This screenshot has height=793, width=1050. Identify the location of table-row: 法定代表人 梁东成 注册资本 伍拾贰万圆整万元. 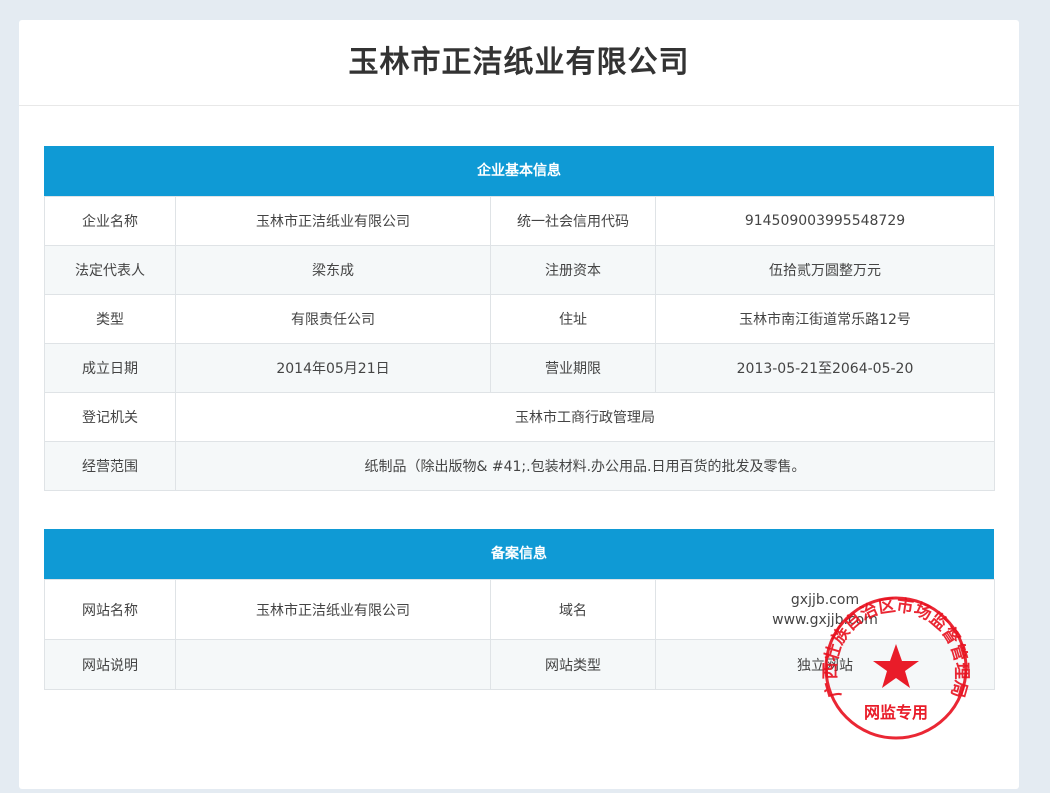
(519, 270).